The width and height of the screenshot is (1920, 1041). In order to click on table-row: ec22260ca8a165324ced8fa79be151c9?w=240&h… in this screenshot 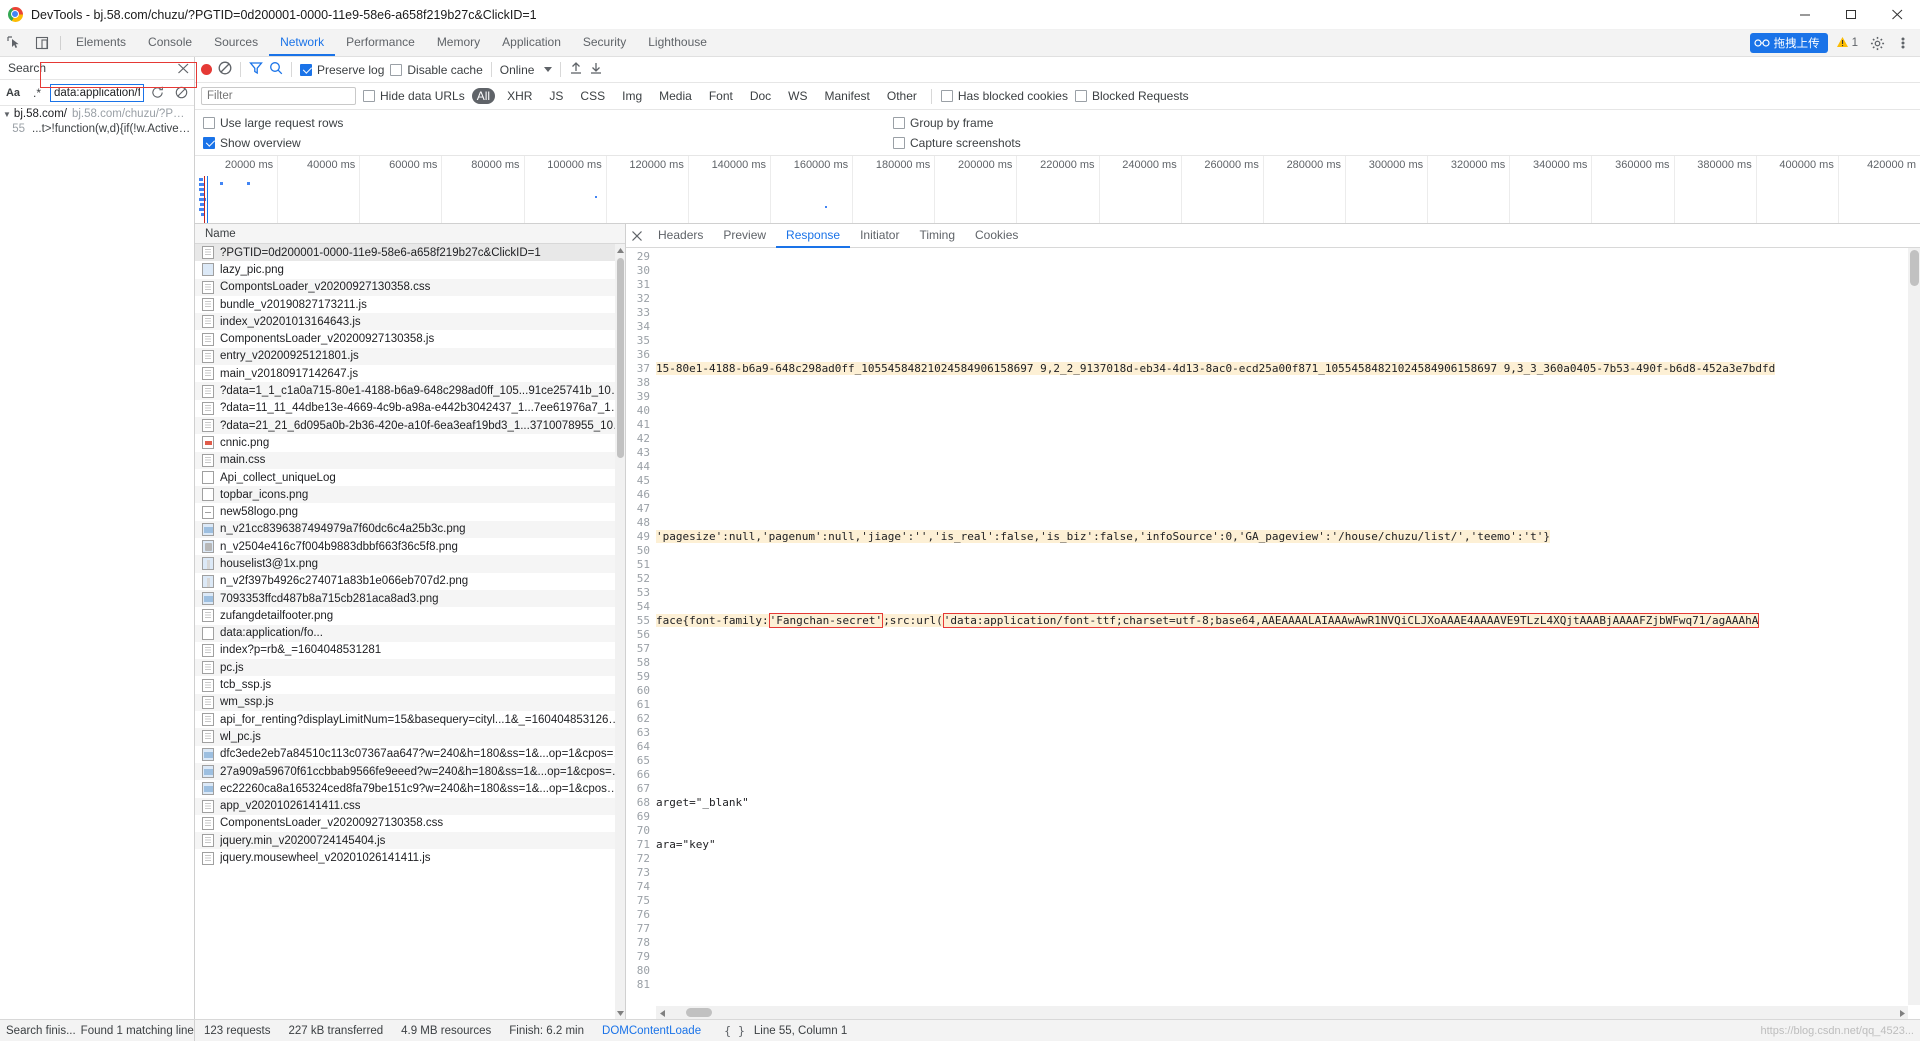, I will do `click(410, 788)`.